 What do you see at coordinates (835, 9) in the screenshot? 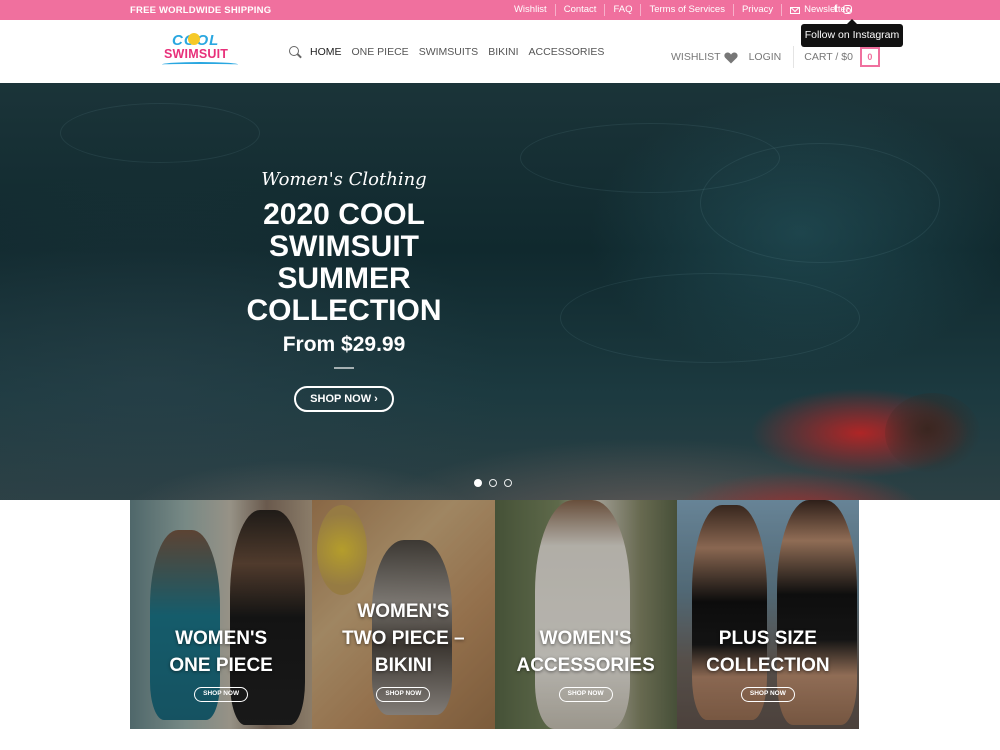
I see `facebook-icon: f` at bounding box center [835, 9].